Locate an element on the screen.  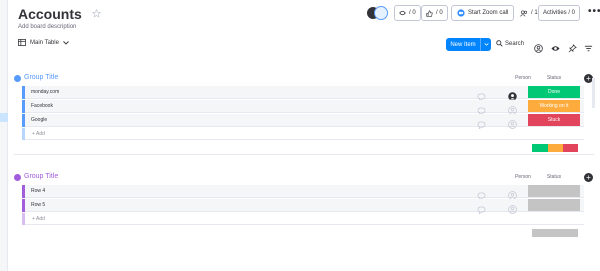
scrollbar is located at coordinates (593, 93).